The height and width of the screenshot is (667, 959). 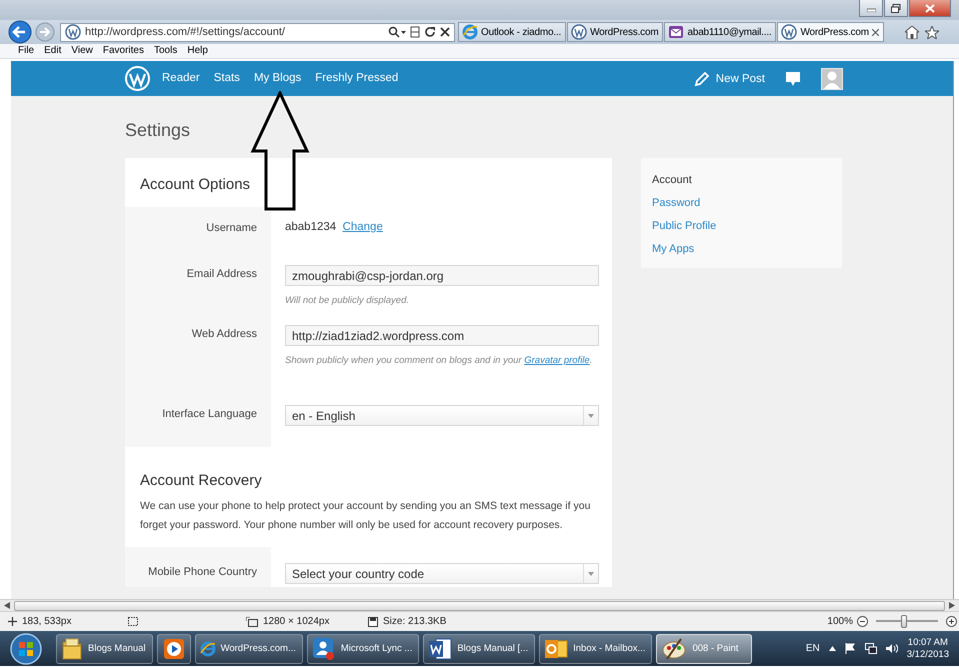 What do you see at coordinates (414, 621) in the screenshot?
I see `file-size: Size: 213.3KB` at bounding box center [414, 621].